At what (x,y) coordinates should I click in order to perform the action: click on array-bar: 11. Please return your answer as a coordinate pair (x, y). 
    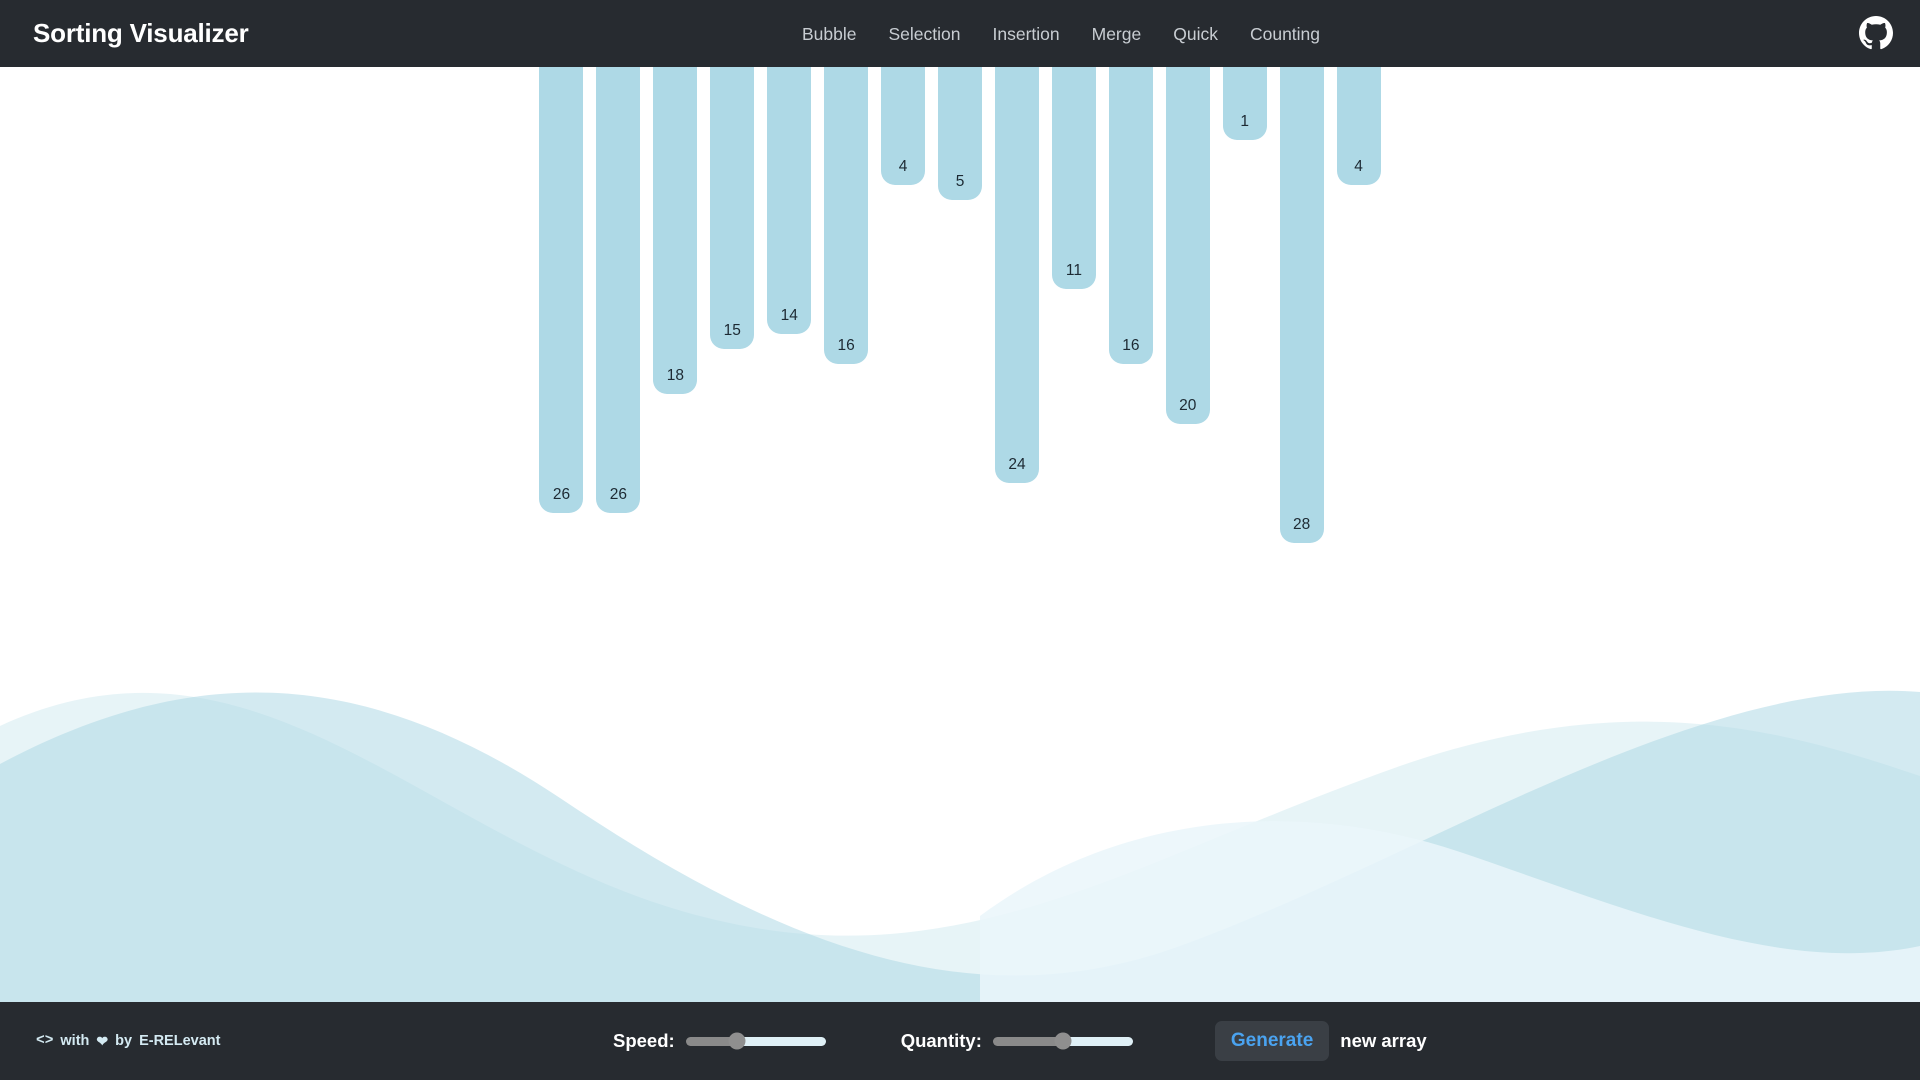
    Looking at the image, I should click on (1073, 171).